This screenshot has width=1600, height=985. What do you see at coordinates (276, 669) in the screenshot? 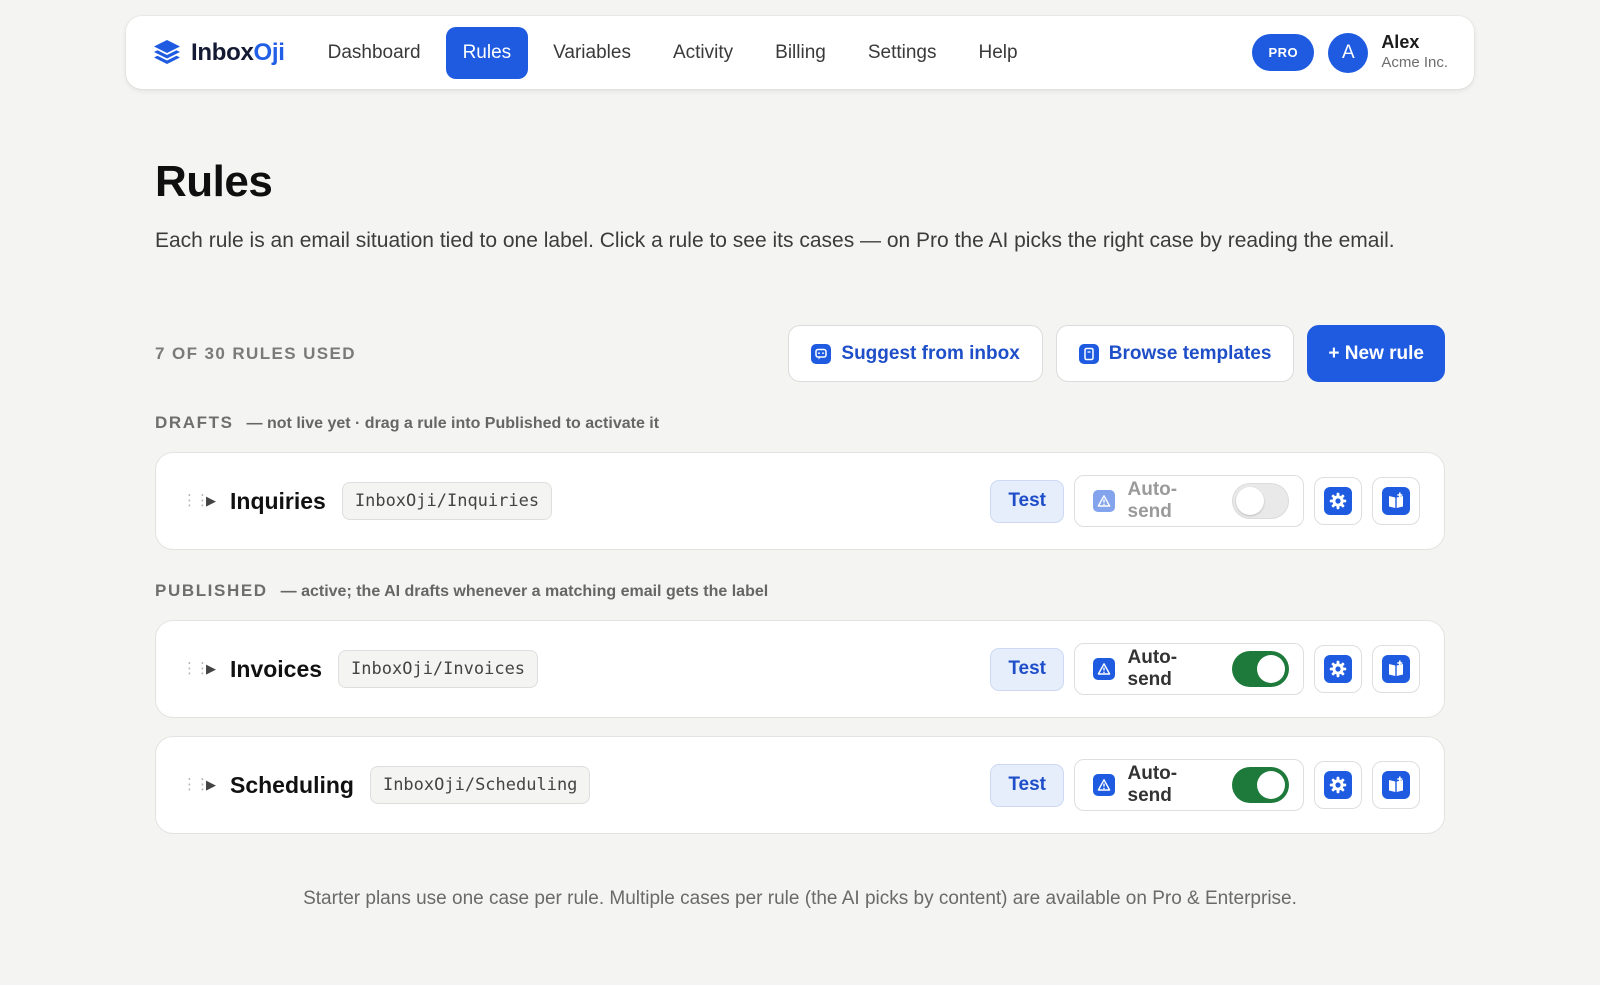
I see `rule-name: Invoices` at bounding box center [276, 669].